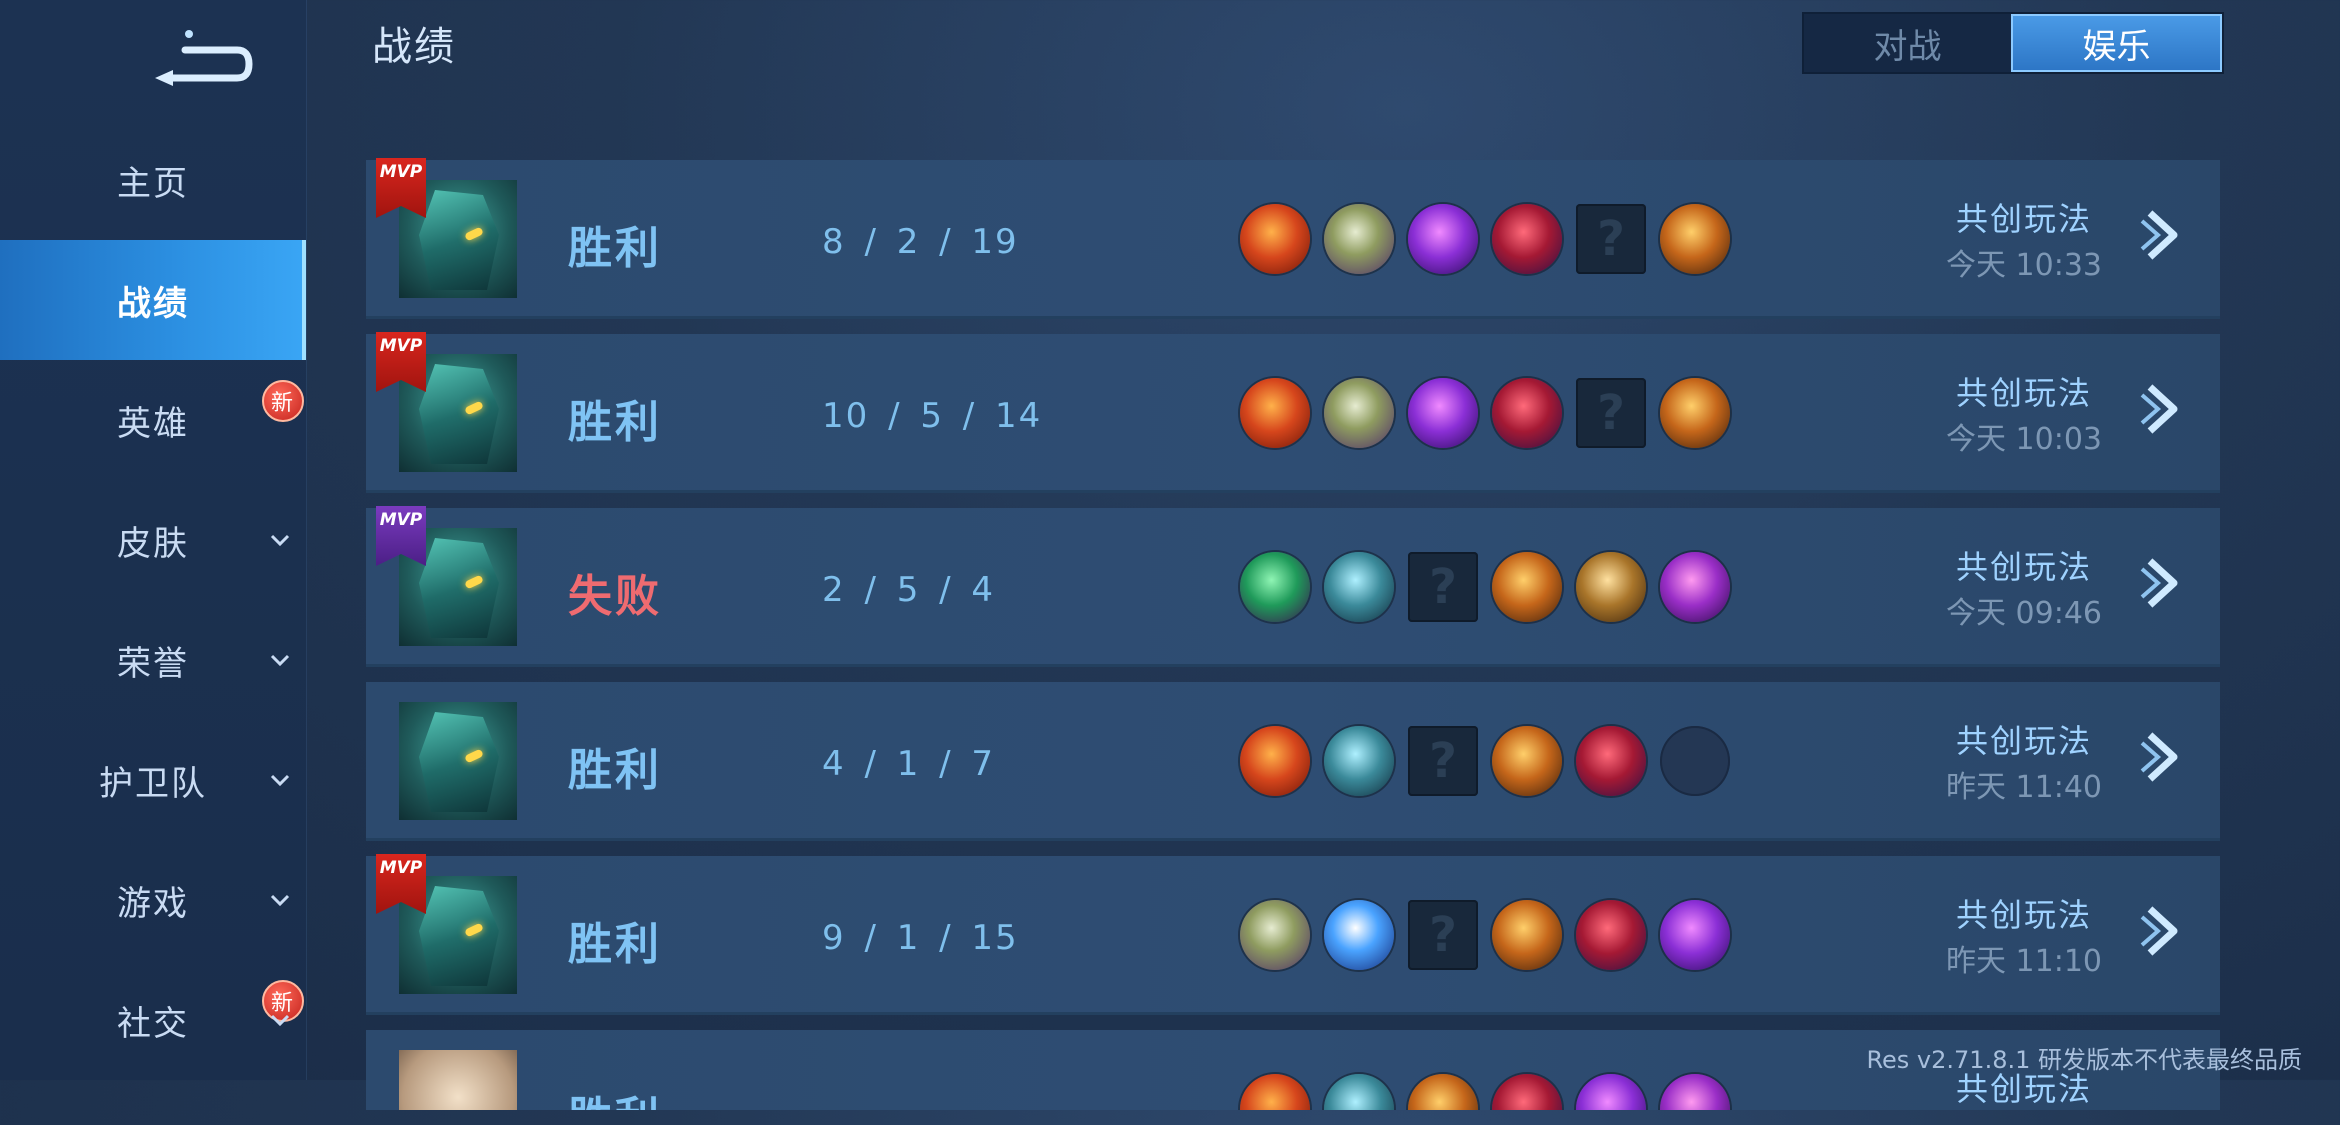 The width and height of the screenshot is (2340, 1125). I want to click on kda-score: 2 / 5 / 4, so click(909, 590).